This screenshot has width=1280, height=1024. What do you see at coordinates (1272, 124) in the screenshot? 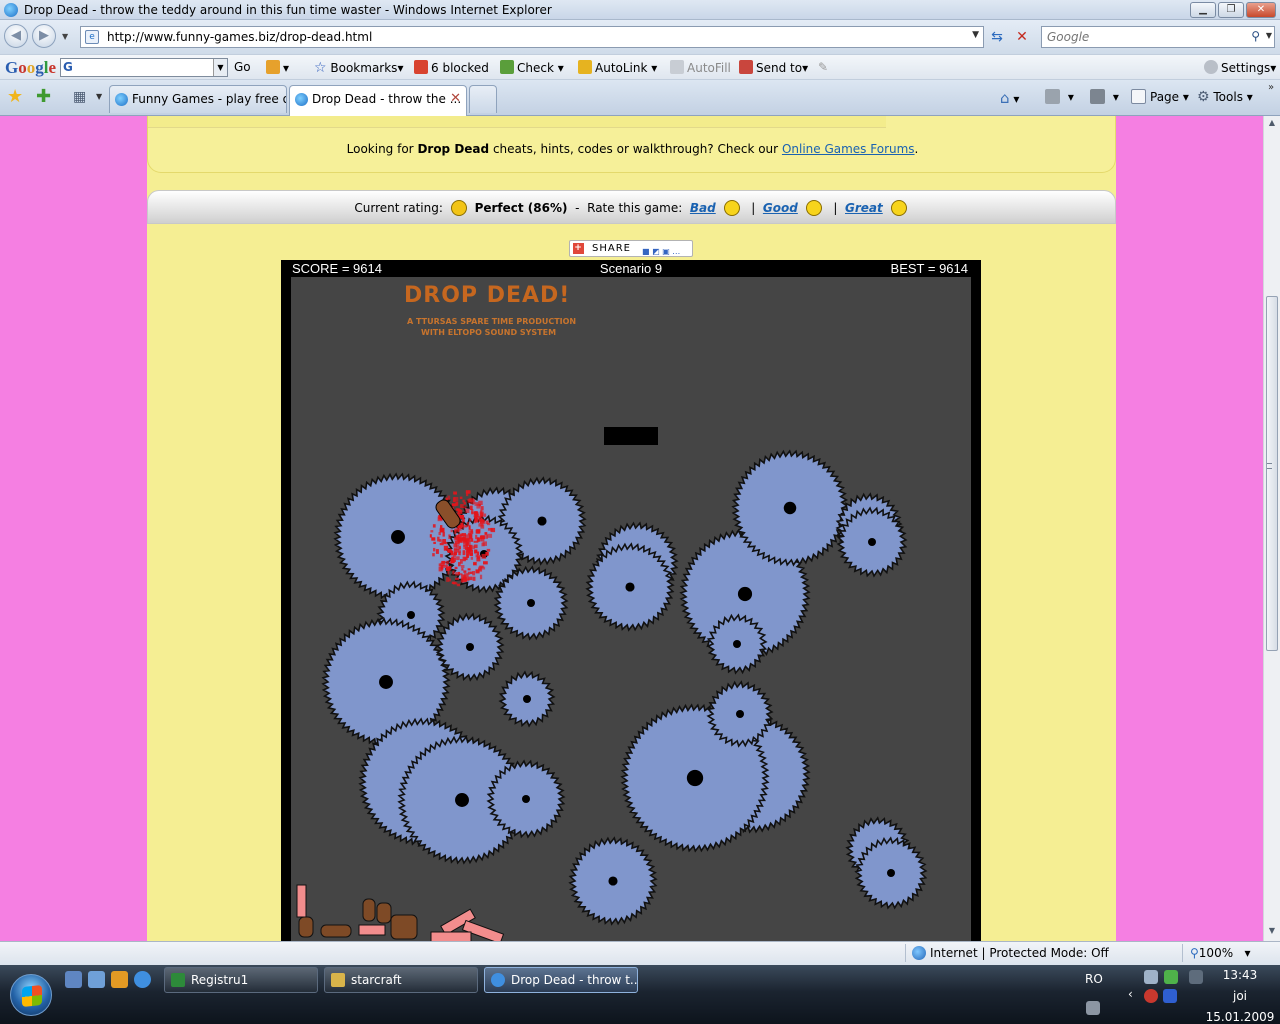
I see `scroll-up-arrow-icon: ▲` at bounding box center [1272, 124].